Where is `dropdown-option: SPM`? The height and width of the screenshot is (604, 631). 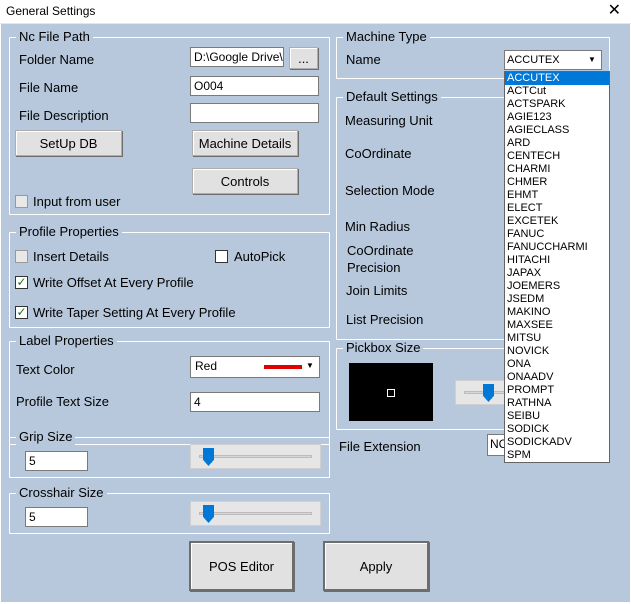
dropdown-option: SPM is located at coordinates (557, 455).